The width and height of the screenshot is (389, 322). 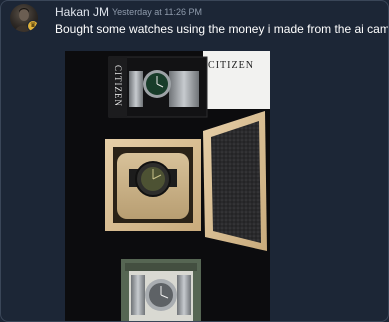 I want to click on brand-side-text: CITIZEN, so click(x=231, y=65).